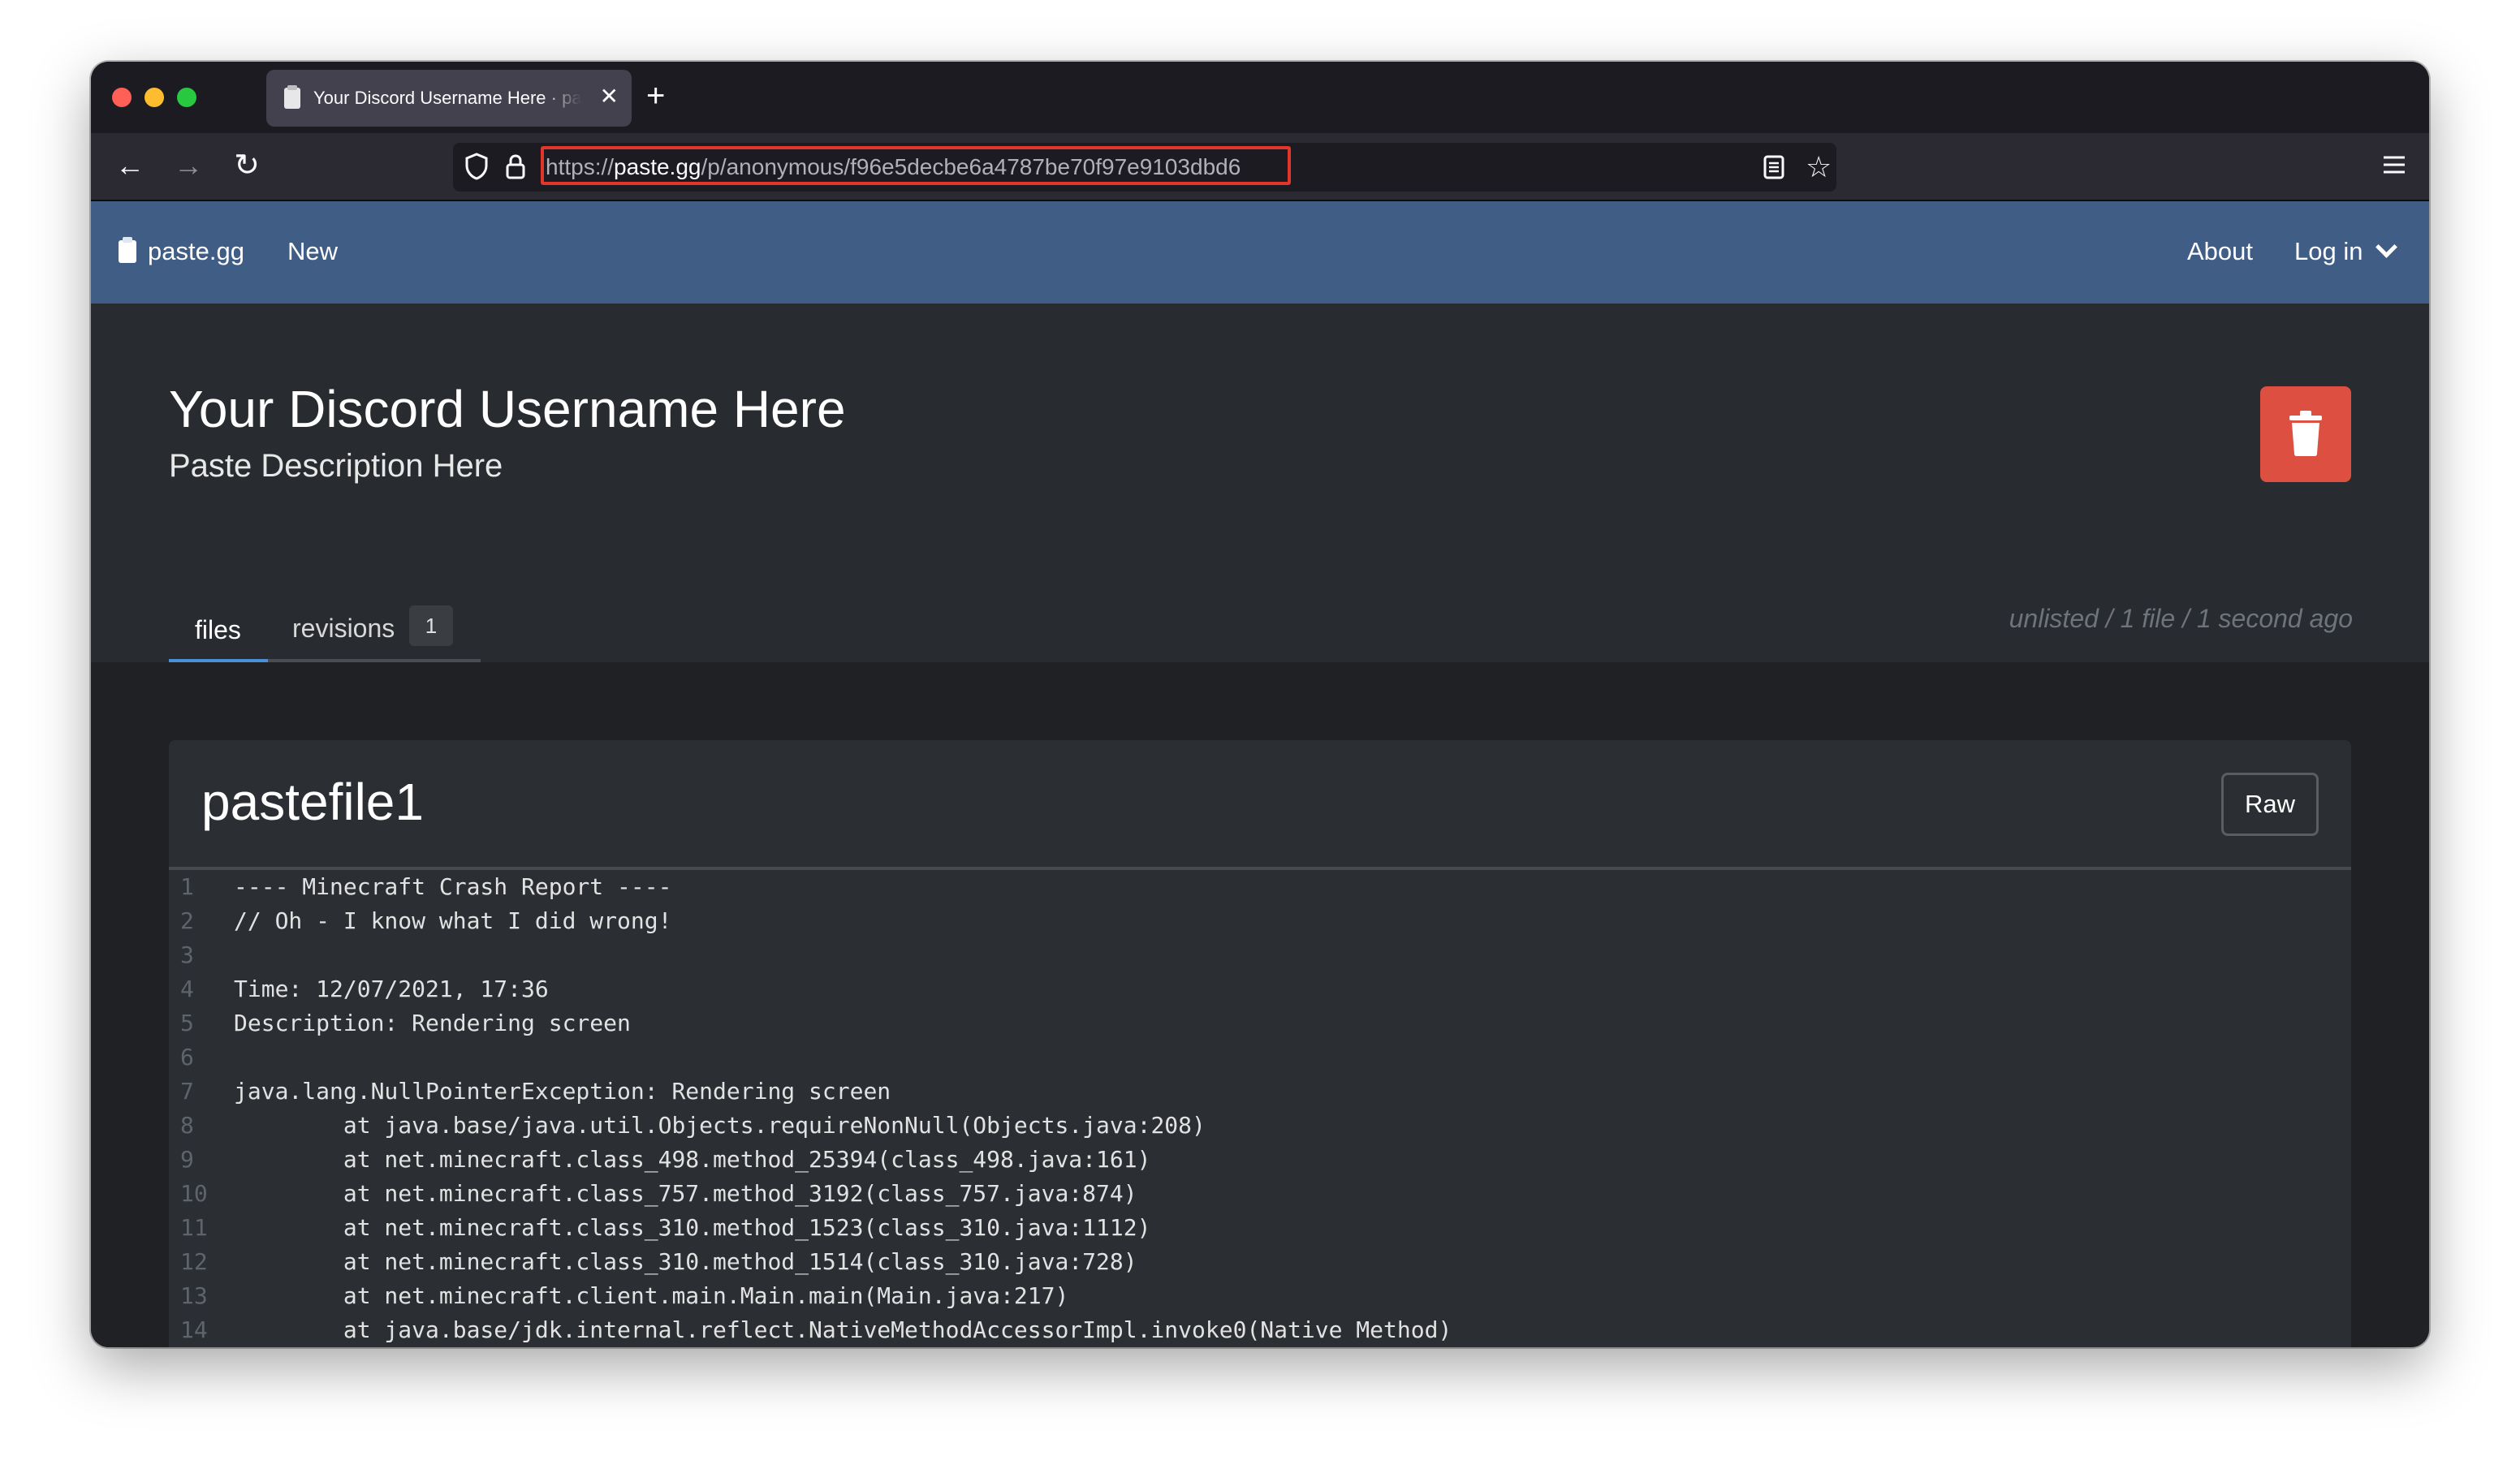 This screenshot has height=1469, width=2520. Describe the element at coordinates (189, 165) in the screenshot. I see `forward-button: →` at that location.